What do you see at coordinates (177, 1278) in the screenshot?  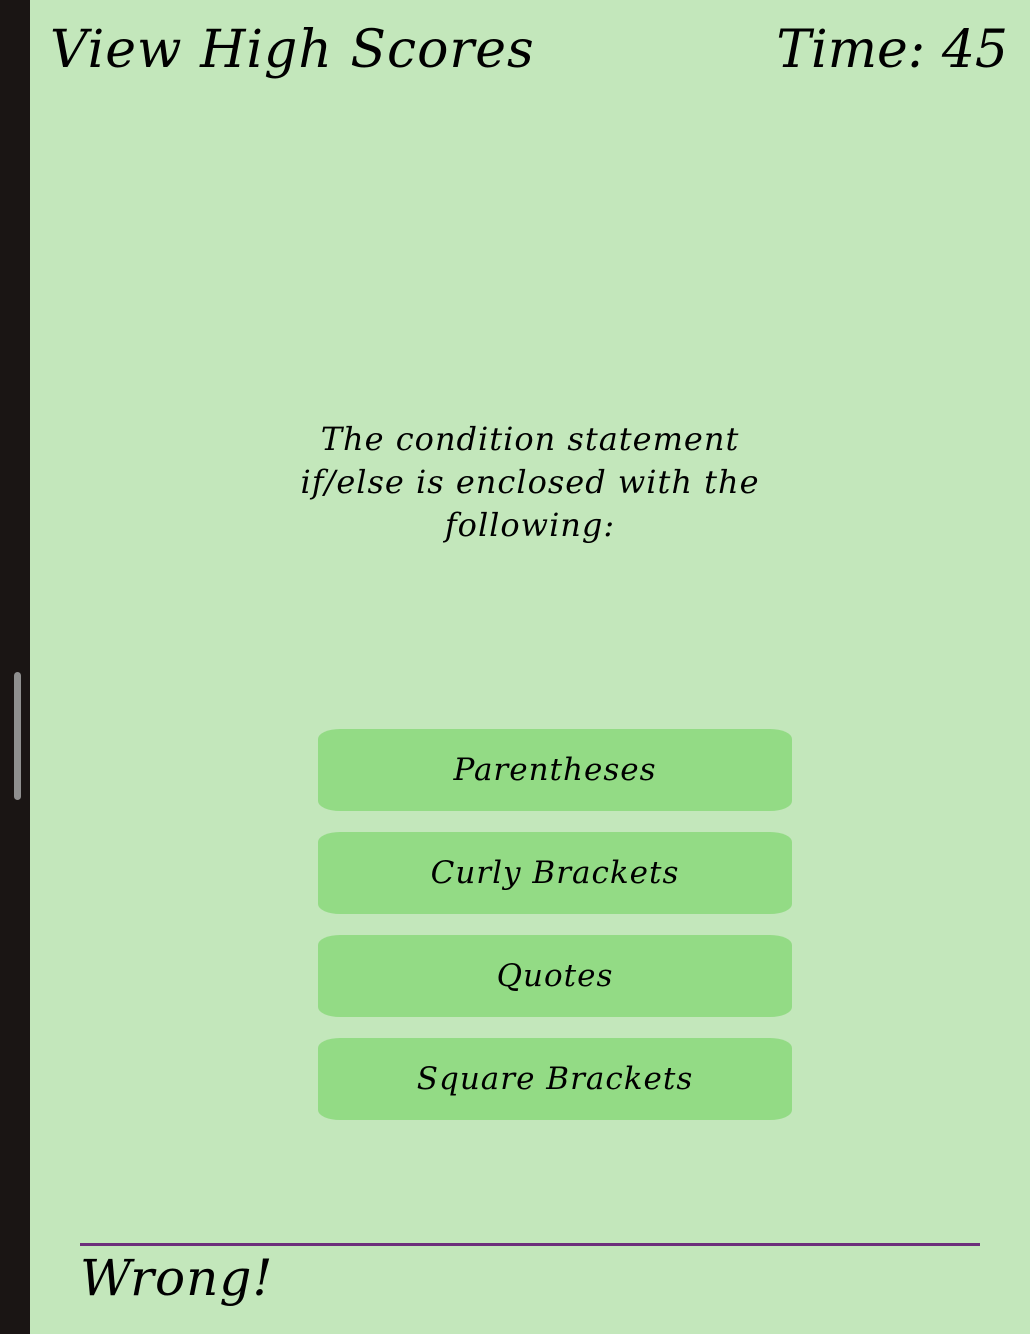 I see `answer-feedback: Wrong!` at bounding box center [177, 1278].